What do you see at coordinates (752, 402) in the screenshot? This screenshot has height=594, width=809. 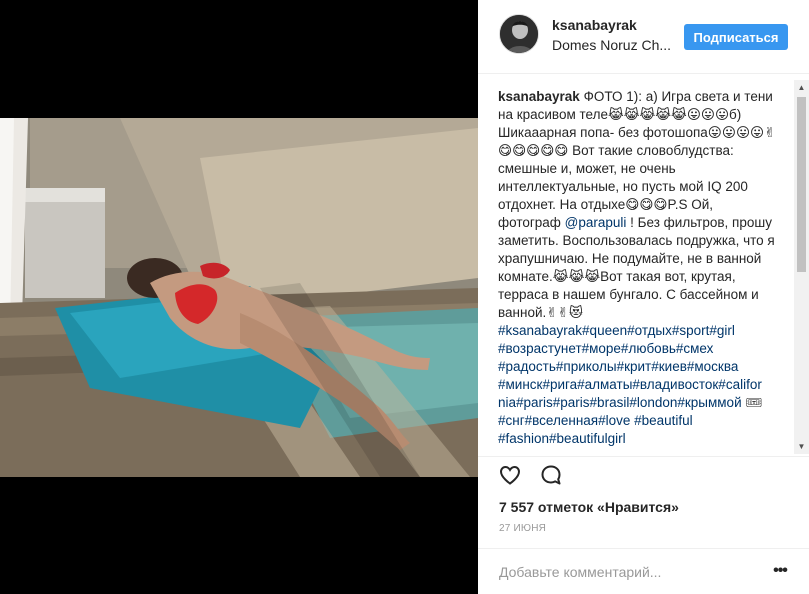 I see `caption-text: 🎟` at bounding box center [752, 402].